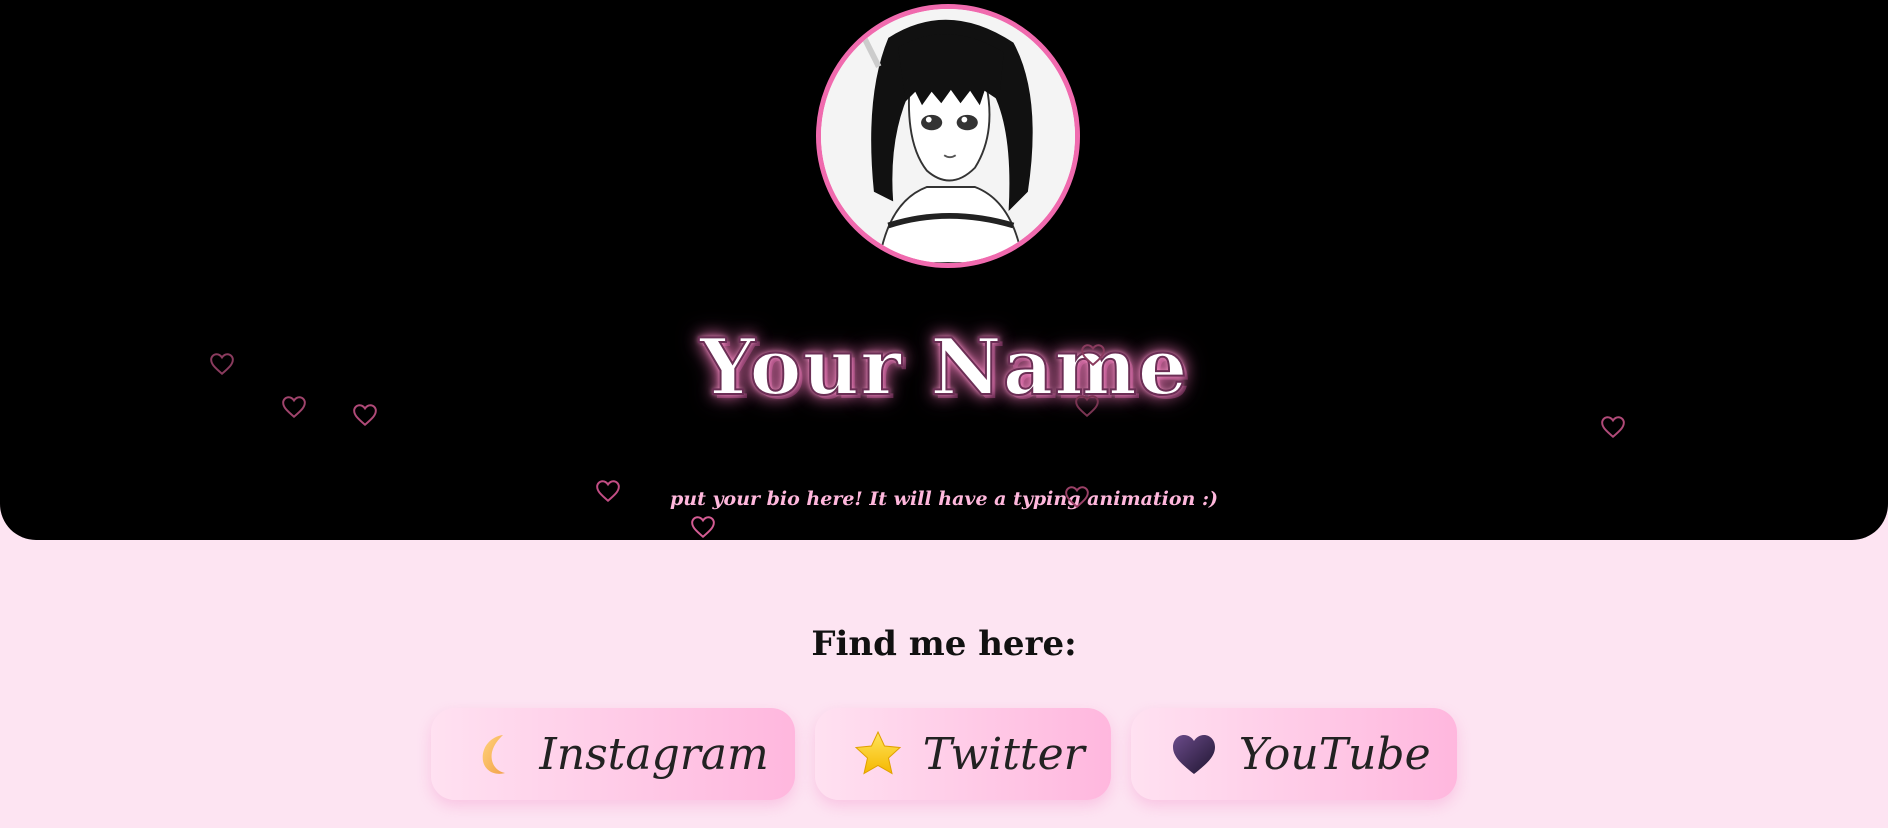  What do you see at coordinates (944, 644) in the screenshot?
I see `links-heading: Find me here:` at bounding box center [944, 644].